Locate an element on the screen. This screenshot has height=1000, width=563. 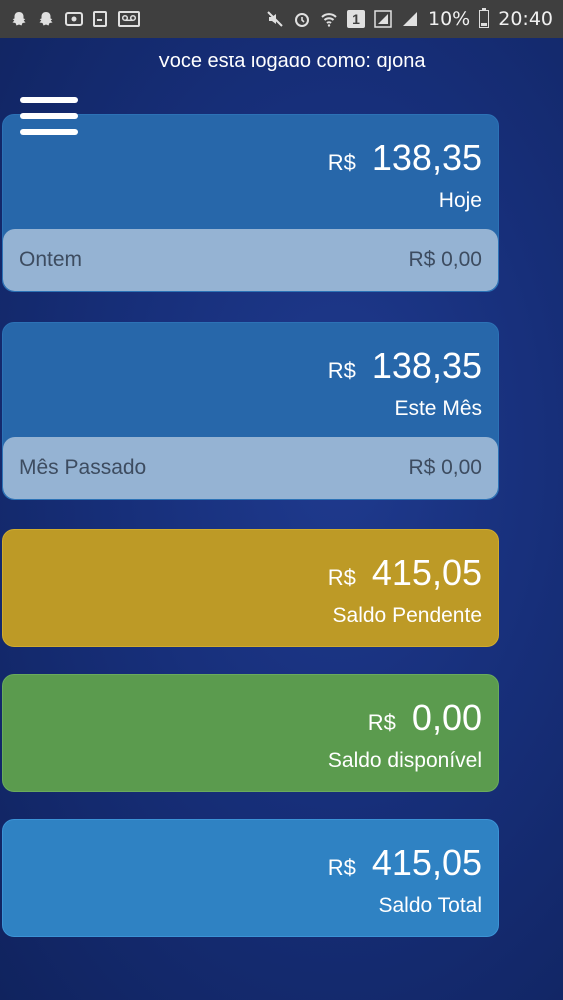
yesterday-label: Ontem is located at coordinates (51, 259).